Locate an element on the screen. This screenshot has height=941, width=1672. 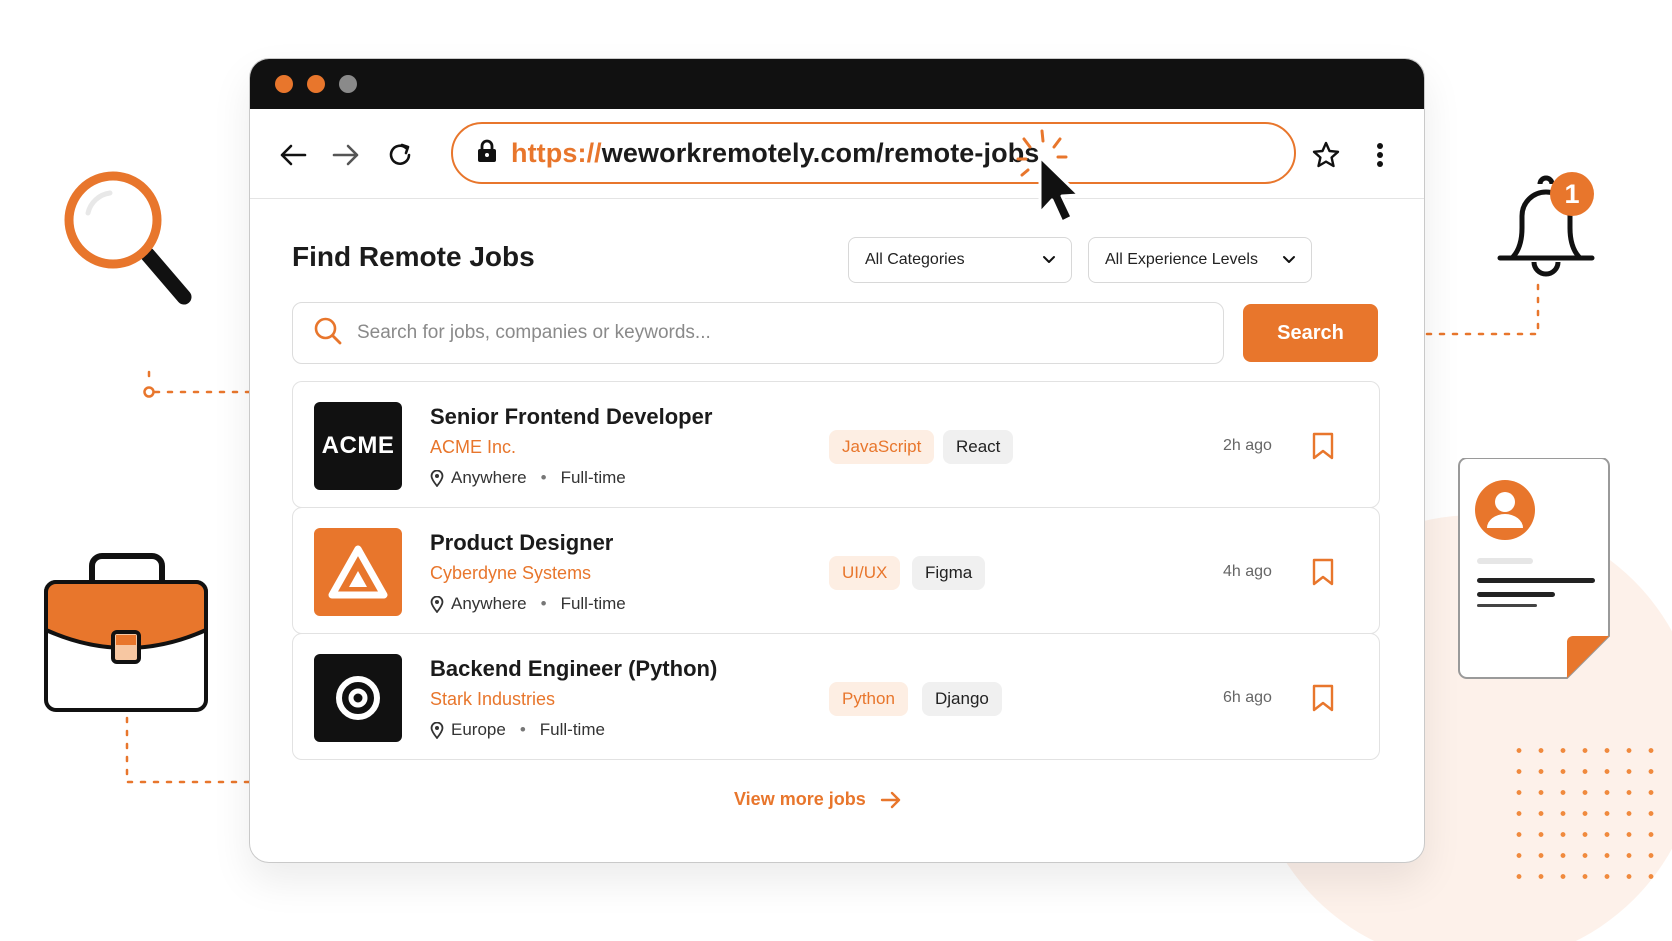
triangle-logo-icon is located at coordinates (358, 572).